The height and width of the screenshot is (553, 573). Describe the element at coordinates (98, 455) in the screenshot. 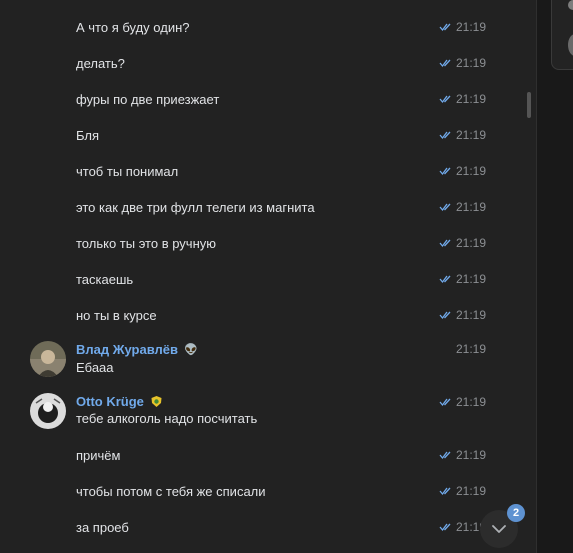

I see `message-text: причём` at that location.